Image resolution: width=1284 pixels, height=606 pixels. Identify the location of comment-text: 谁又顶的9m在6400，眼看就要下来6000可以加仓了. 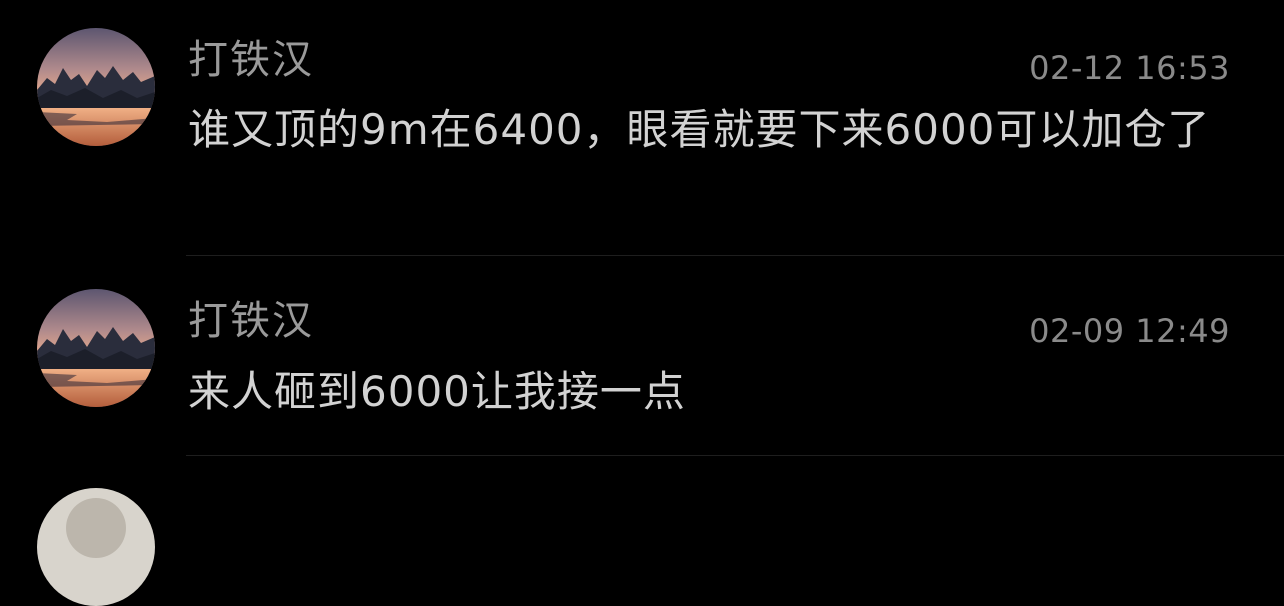
(699, 129).